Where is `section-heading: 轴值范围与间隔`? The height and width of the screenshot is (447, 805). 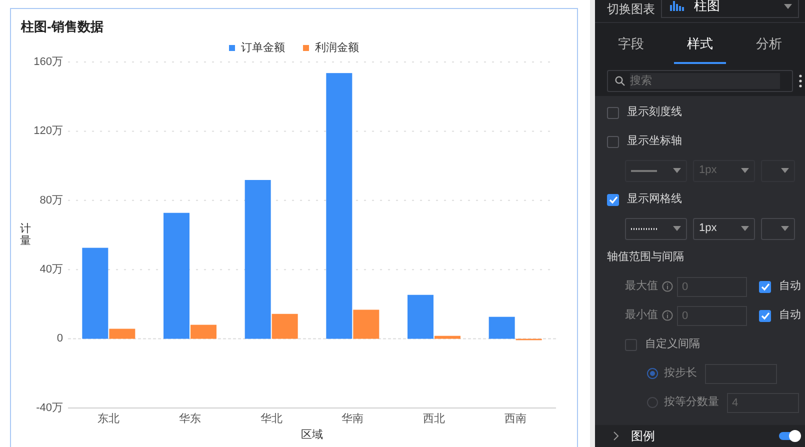
section-heading: 轴值范围与间隔 is located at coordinates (645, 258).